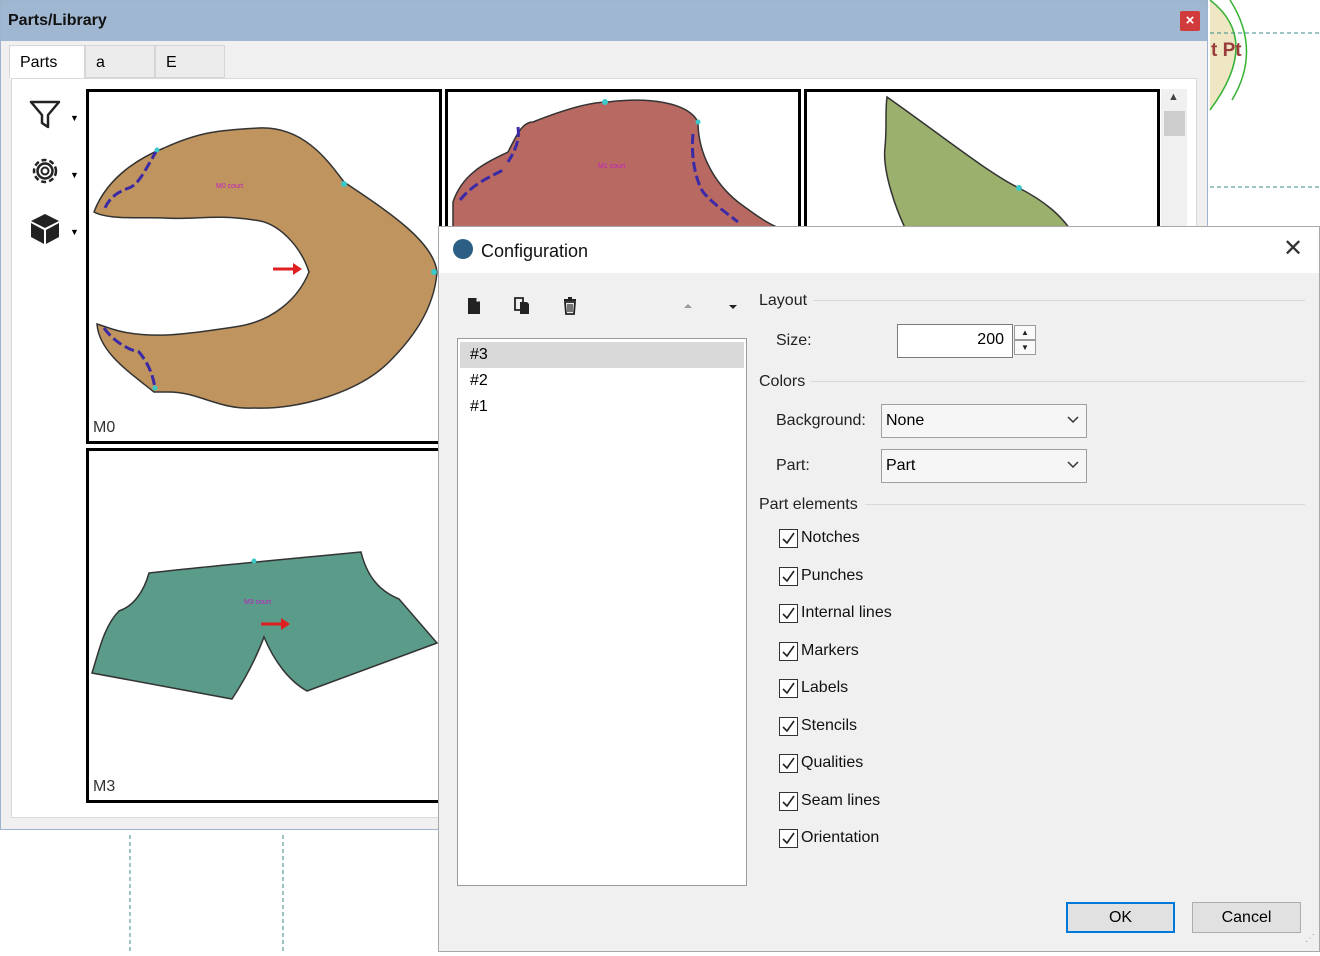 This screenshot has height=956, width=1320. Describe the element at coordinates (1190, 21) in the screenshot. I see `library-close-button: ×` at that location.